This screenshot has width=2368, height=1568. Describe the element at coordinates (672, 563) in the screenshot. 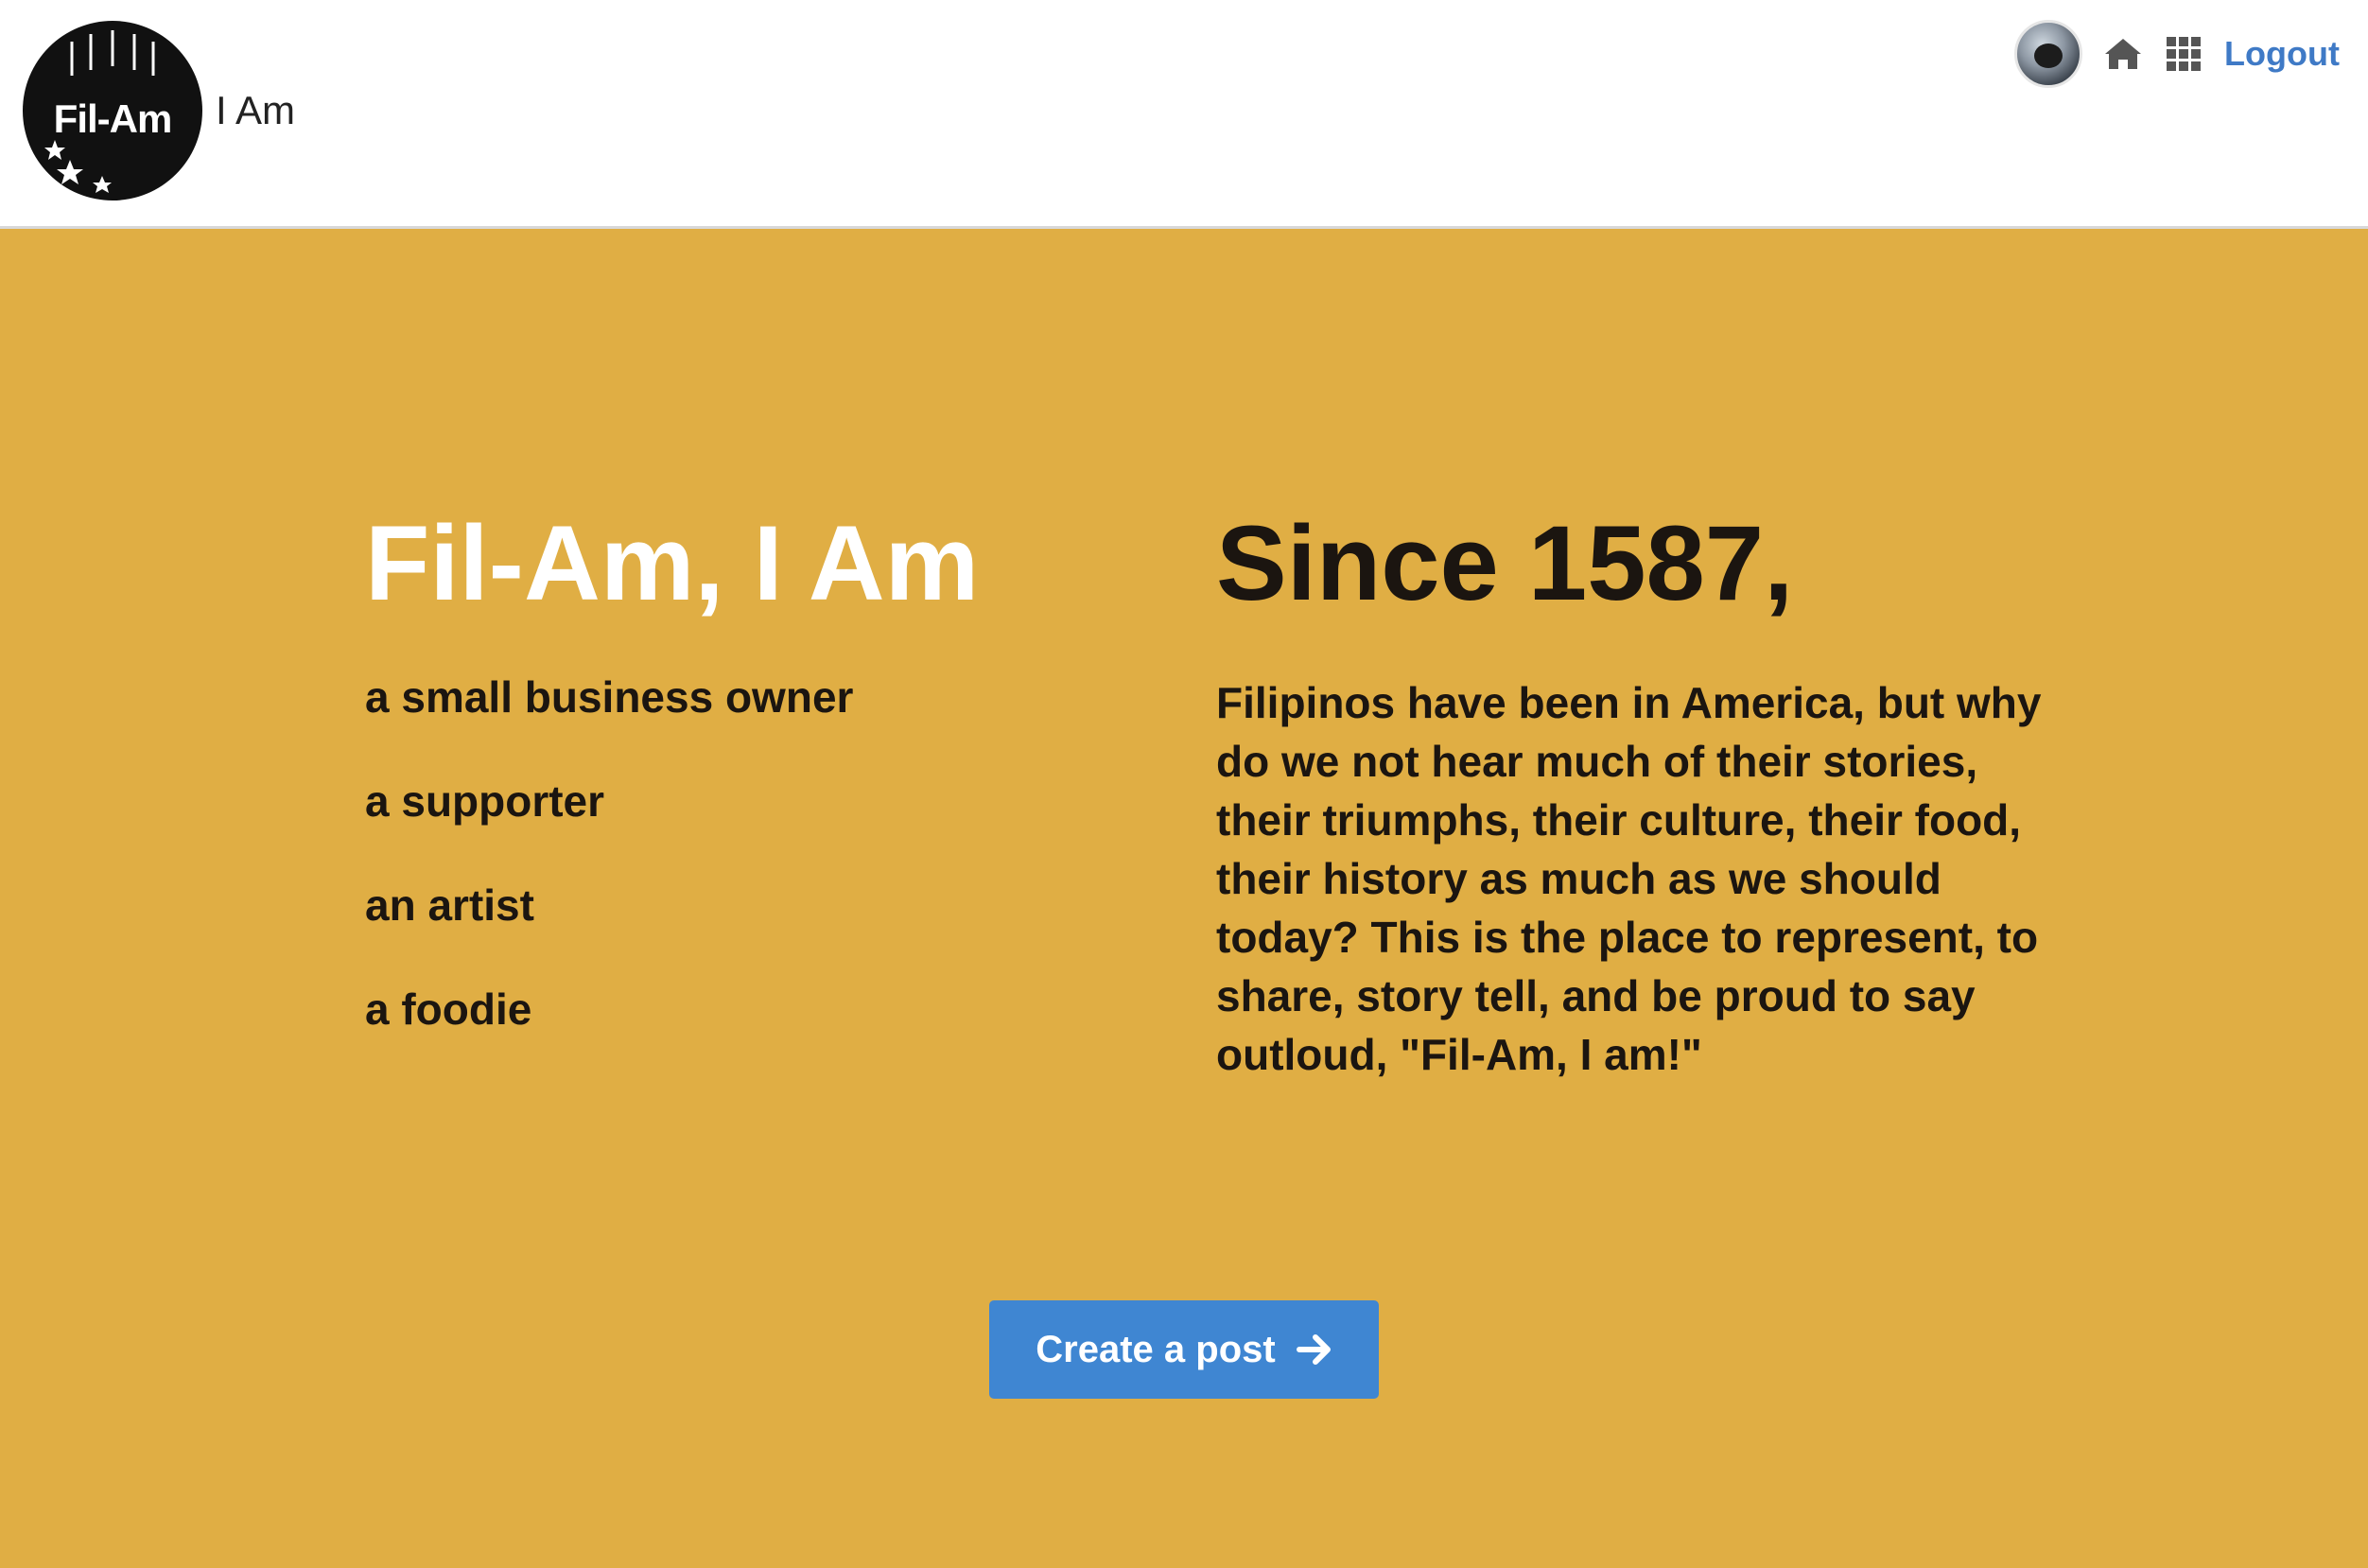

I see `hero-title: Fil-Am, I Am` at that location.